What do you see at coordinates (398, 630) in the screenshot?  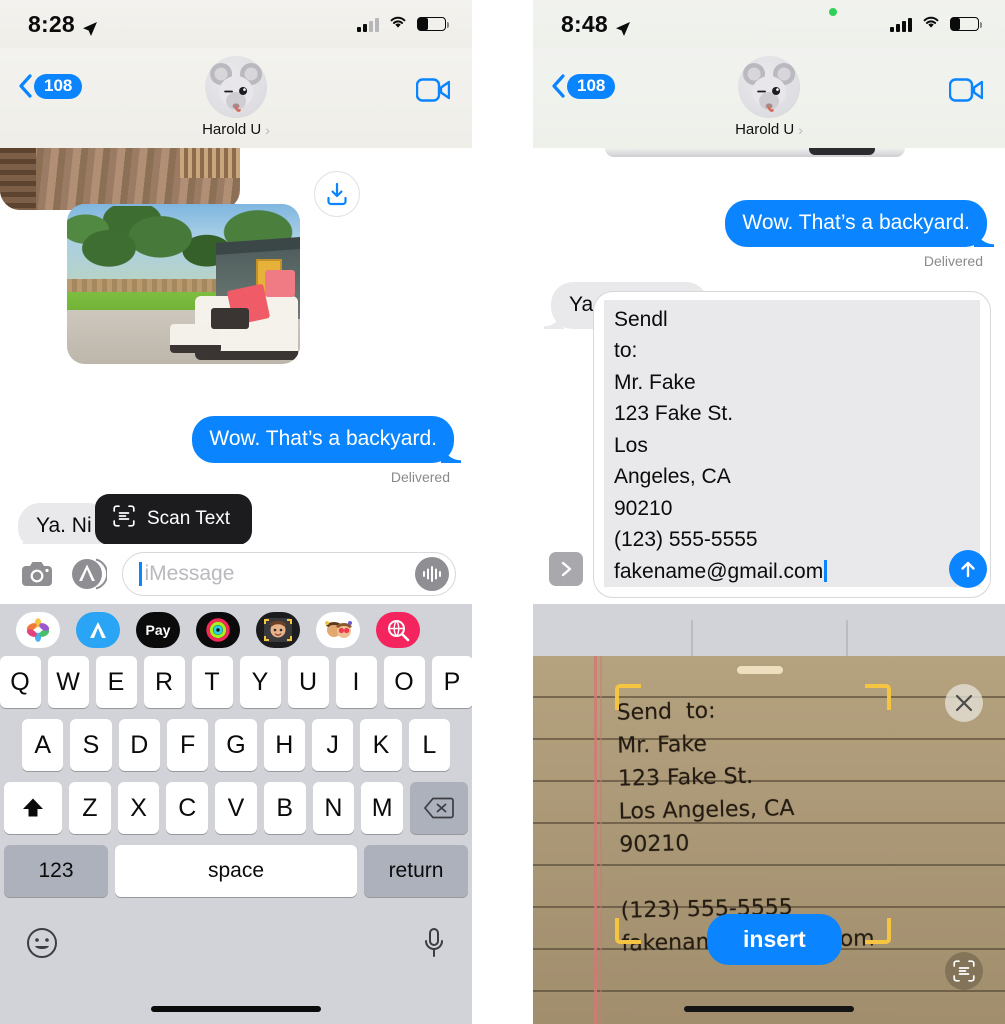 I see `gif-search-icon` at bounding box center [398, 630].